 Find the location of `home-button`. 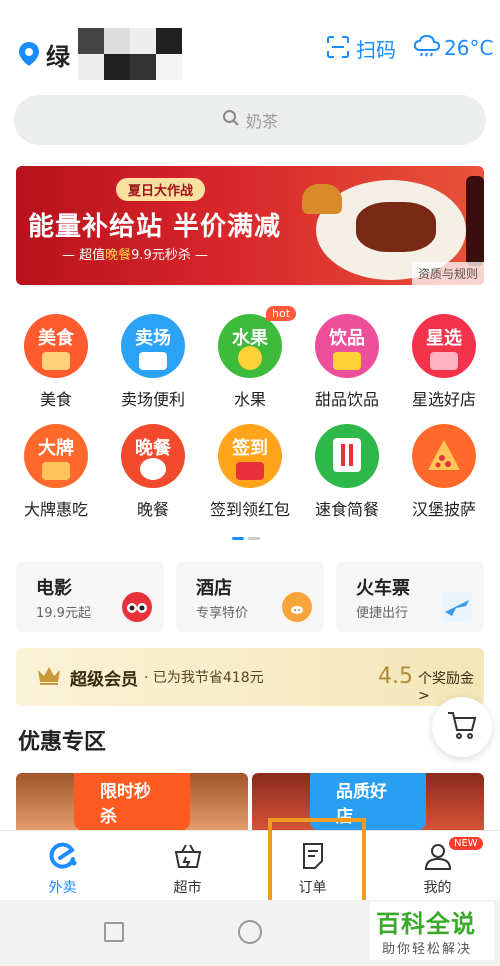

home-button is located at coordinates (250, 932).